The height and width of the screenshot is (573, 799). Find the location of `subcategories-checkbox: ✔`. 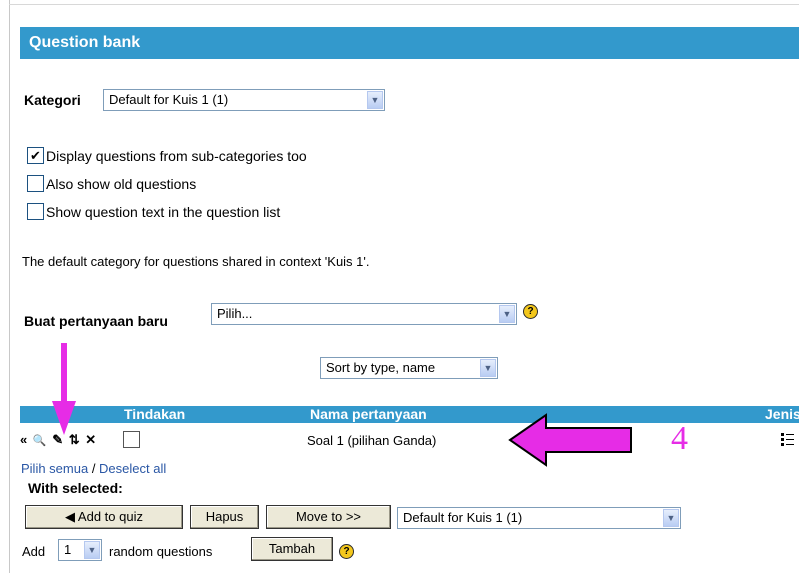

subcategories-checkbox: ✔ is located at coordinates (35, 155).